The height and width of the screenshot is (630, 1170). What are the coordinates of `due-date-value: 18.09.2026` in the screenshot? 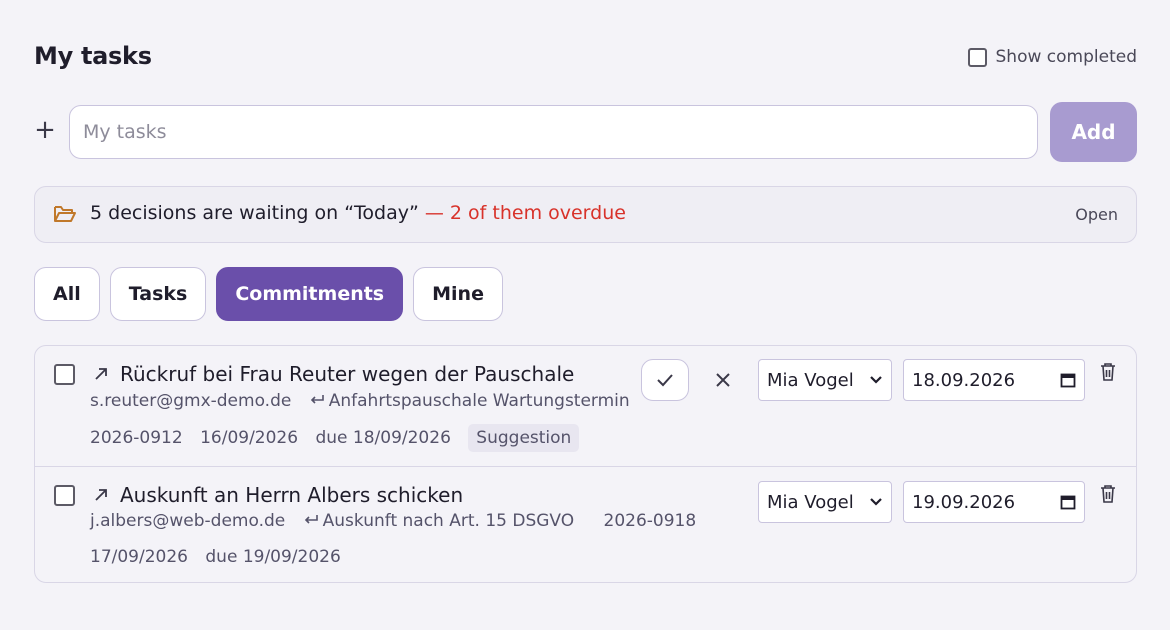 It's located at (964, 380).